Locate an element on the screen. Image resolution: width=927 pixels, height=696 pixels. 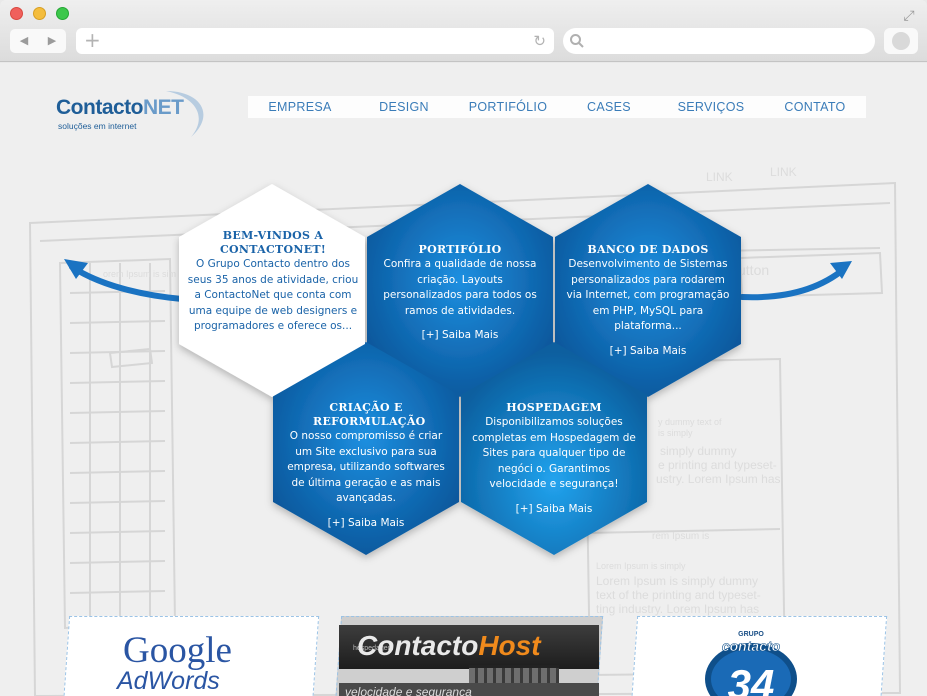
host-banner-band: hospedagem ContactoHost is located at coordinates (469, 647).